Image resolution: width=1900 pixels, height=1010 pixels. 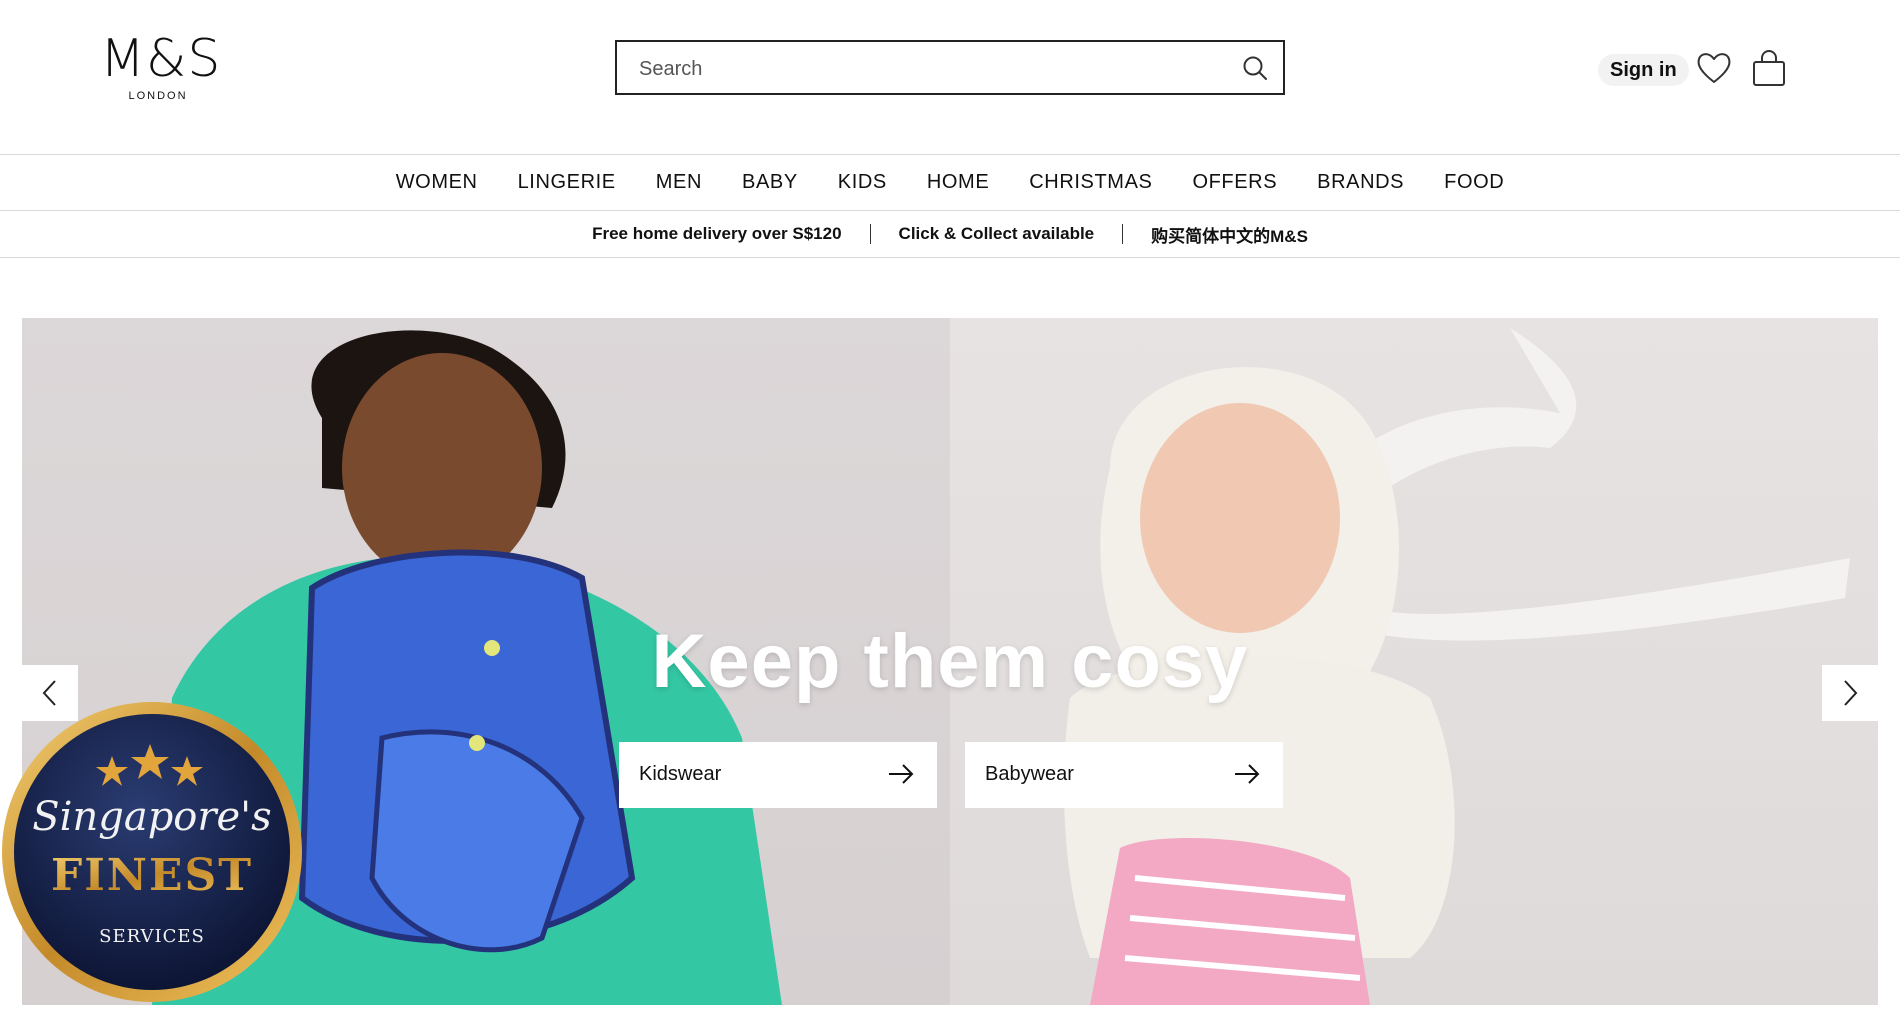 What do you see at coordinates (778, 775) in the screenshot?
I see `kidswear-button: Kidswear` at bounding box center [778, 775].